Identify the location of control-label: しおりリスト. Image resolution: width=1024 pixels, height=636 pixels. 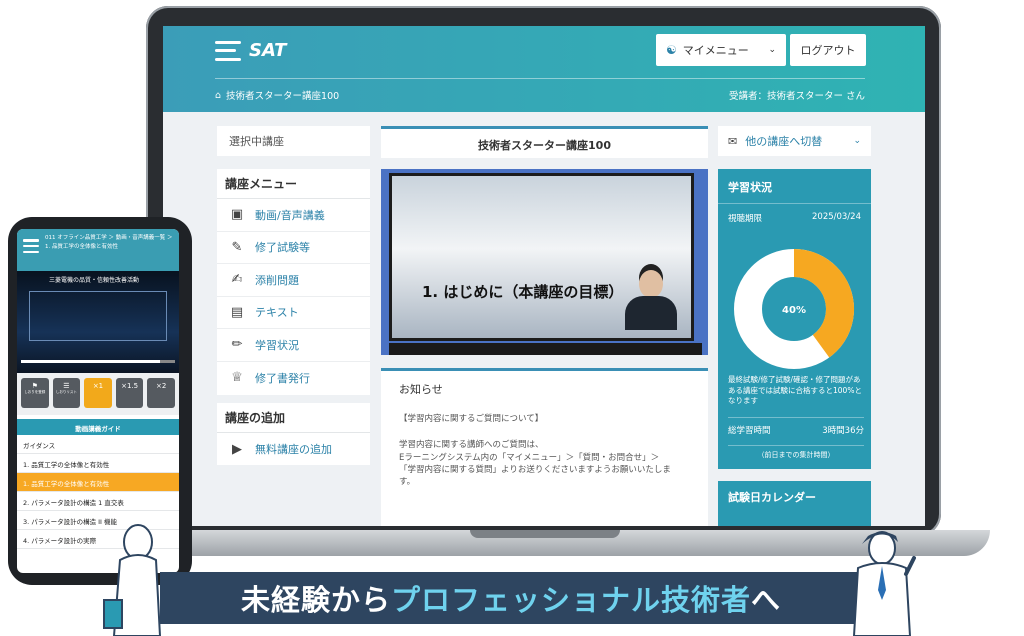
(66, 392).